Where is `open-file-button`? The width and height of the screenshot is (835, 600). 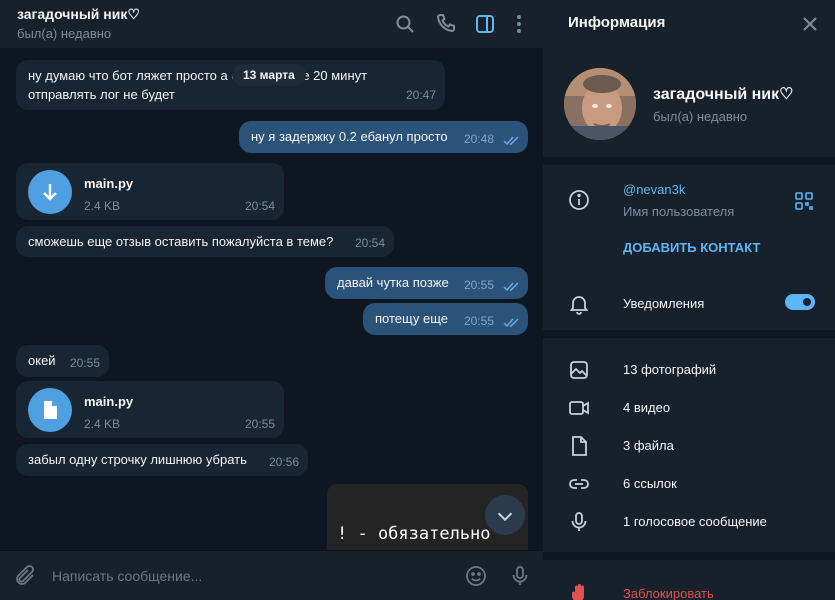
open-file-button is located at coordinates (50, 410).